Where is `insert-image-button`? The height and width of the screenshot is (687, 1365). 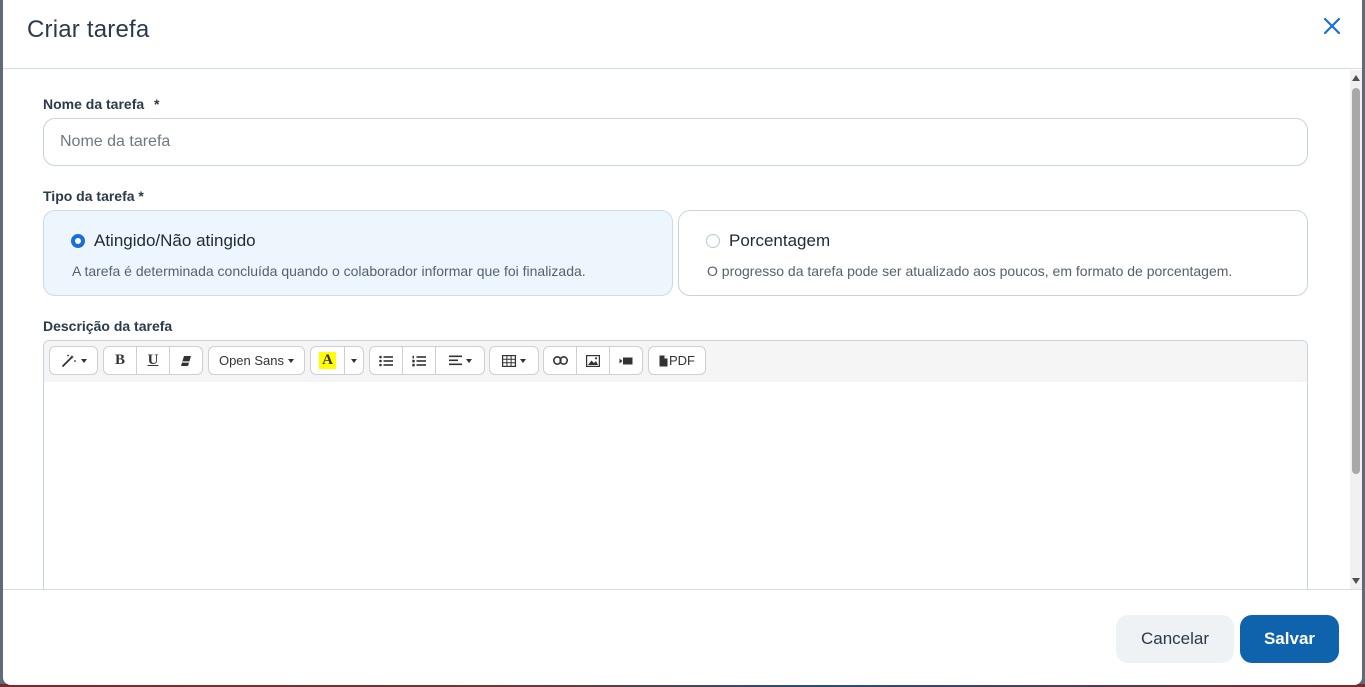 insert-image-button is located at coordinates (593, 360).